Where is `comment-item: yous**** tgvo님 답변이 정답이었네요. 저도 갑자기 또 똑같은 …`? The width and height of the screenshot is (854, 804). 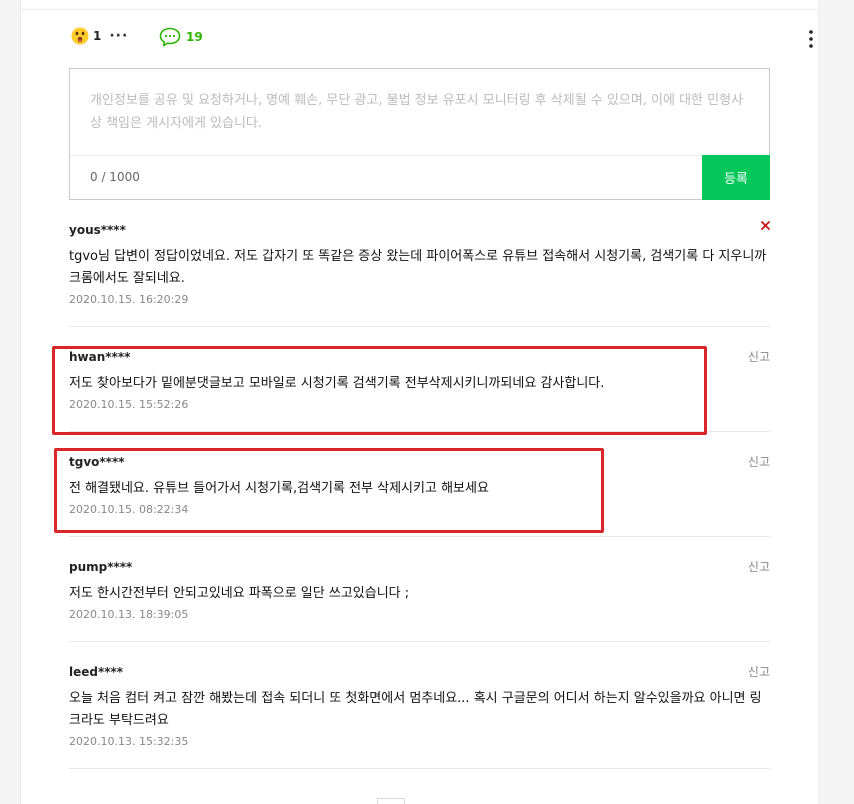 comment-item: yous**** tgvo님 답변이 정답이었네요. 저도 갑자기 또 똑같은 … is located at coordinates (419, 263).